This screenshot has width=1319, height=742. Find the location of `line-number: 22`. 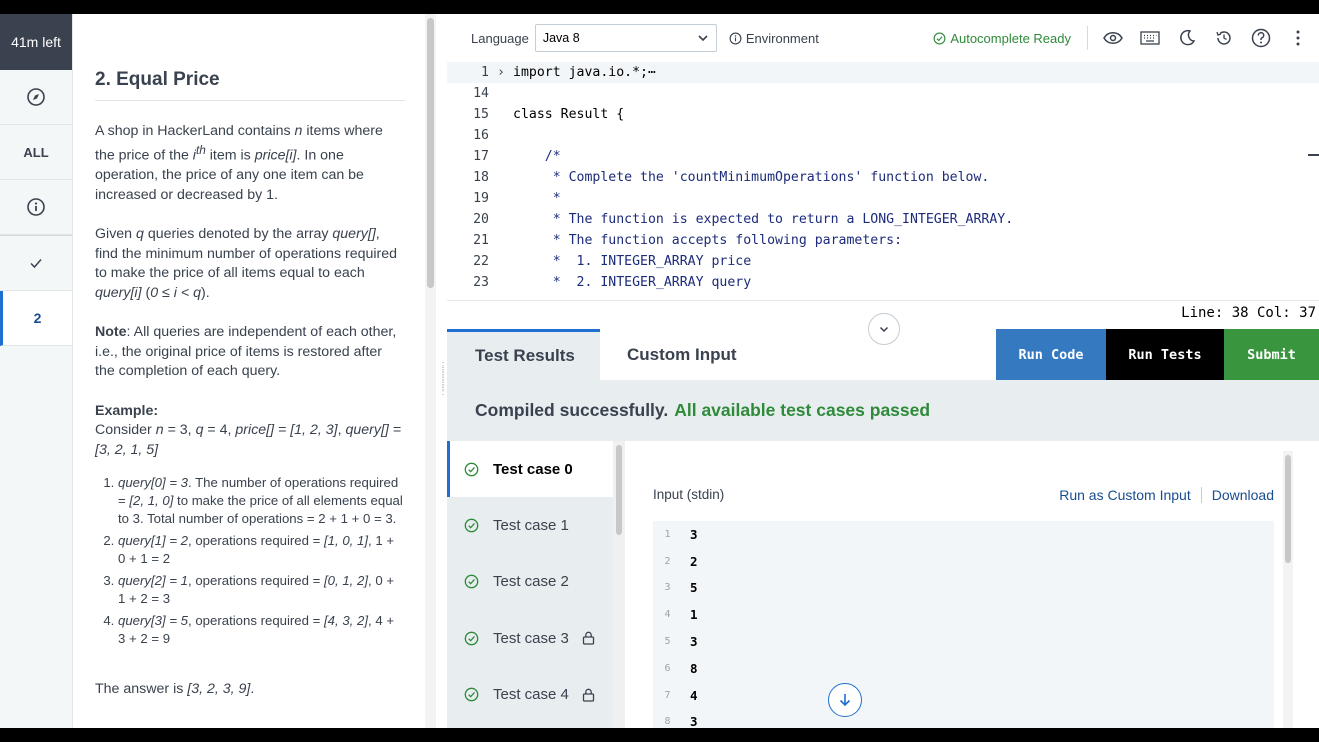

line-number: 22 is located at coordinates (481, 261).